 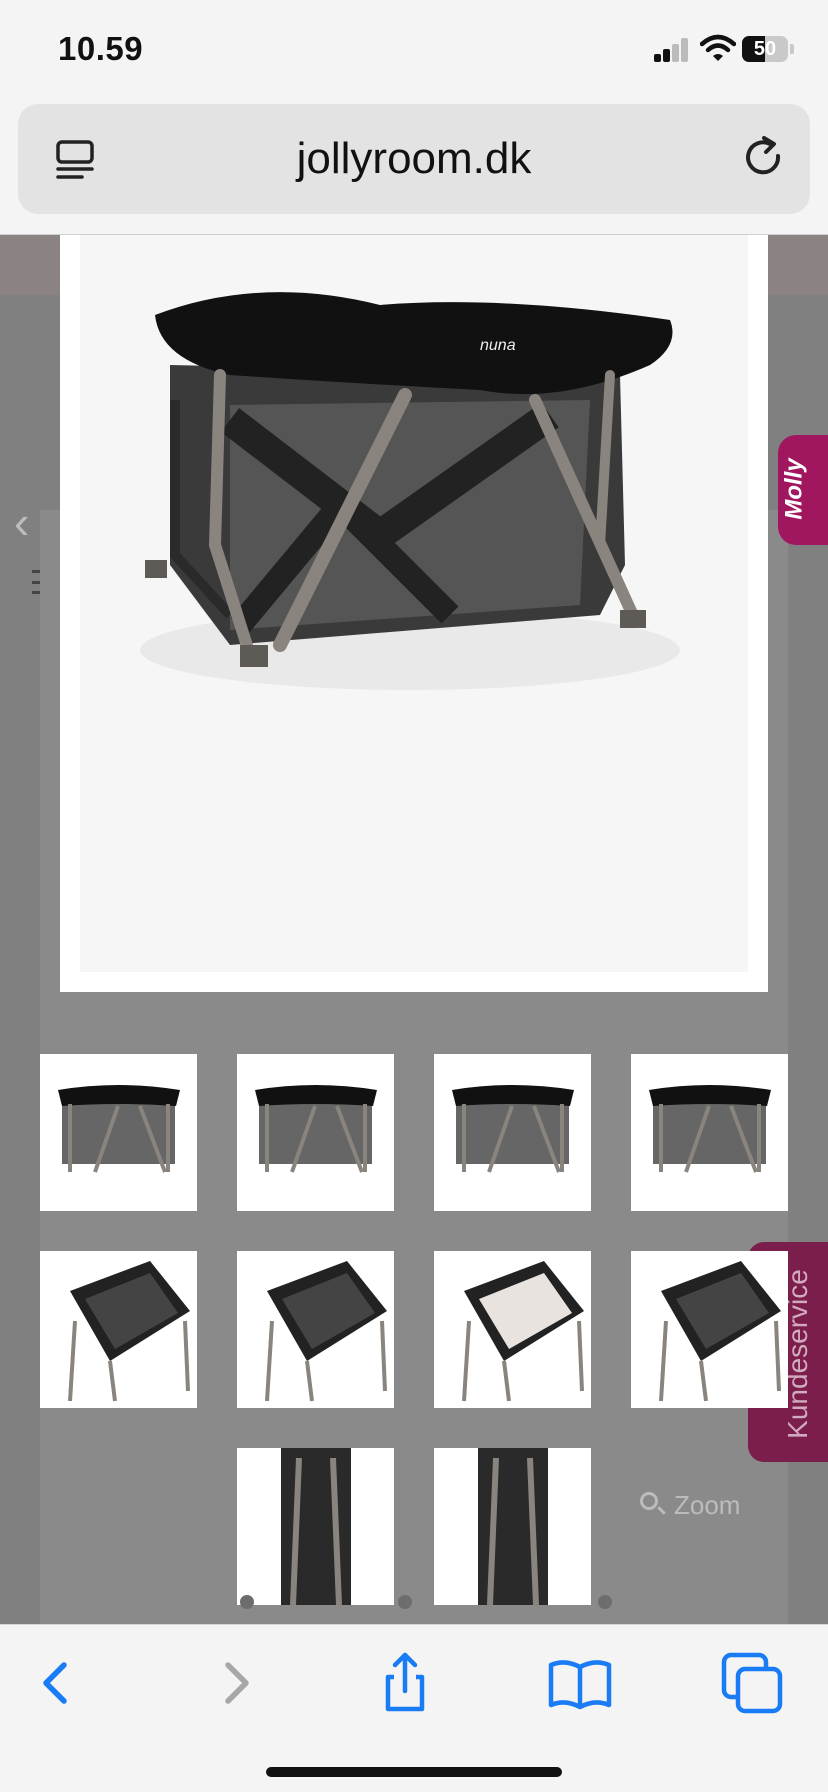 What do you see at coordinates (414, 50) in the screenshot?
I see `status-bar: 10.59 50` at bounding box center [414, 50].